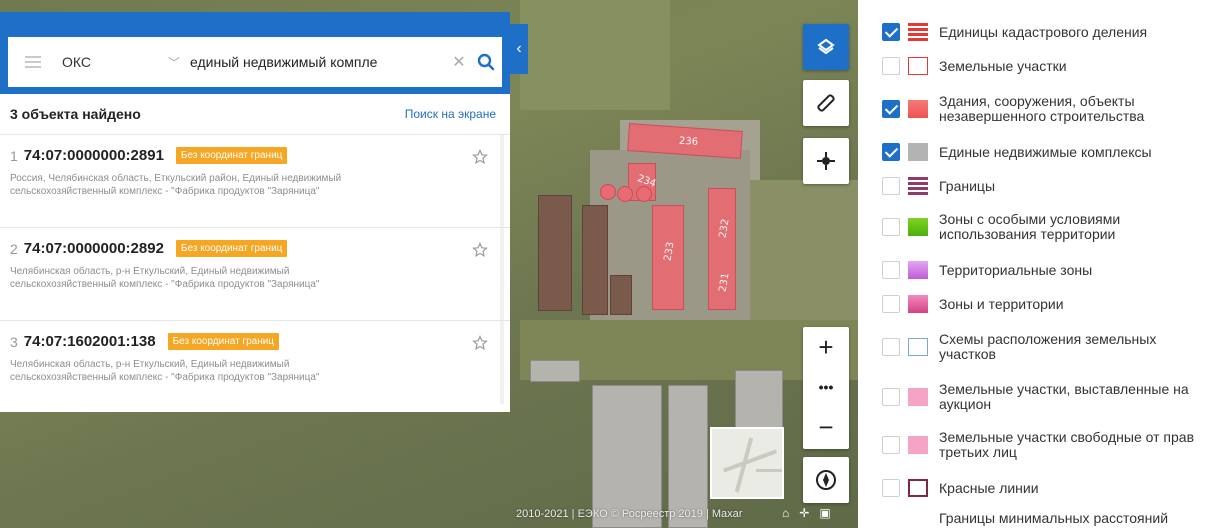 This screenshot has height=528, width=1210. I want to click on map-bottom-icons: ⌂ ✛ ▣, so click(806, 513).